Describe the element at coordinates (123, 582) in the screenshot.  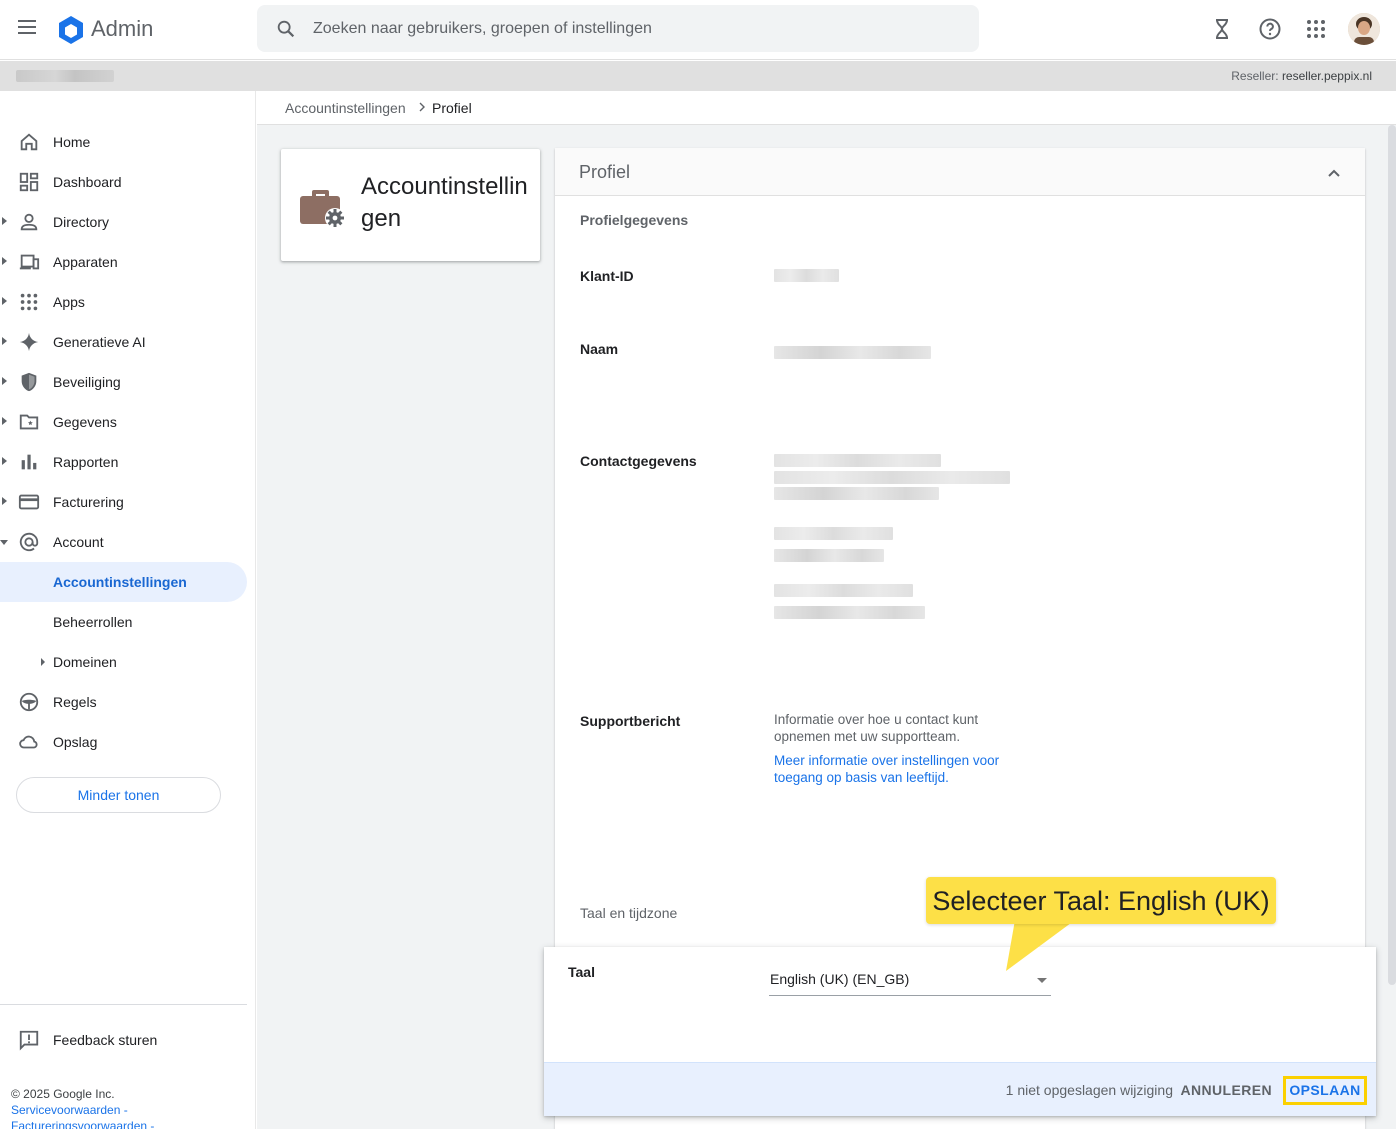
I see `sidebar-item-accountinstellingen: Accountinstellingen` at that location.